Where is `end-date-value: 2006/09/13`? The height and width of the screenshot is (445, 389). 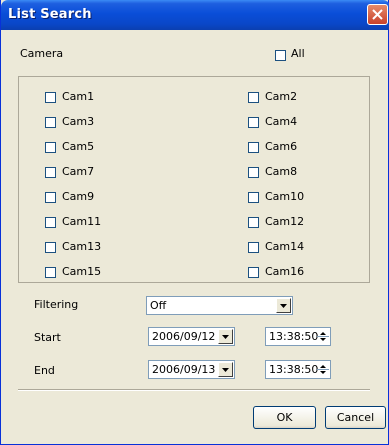
end-date-value: 2006/09/13 is located at coordinates (184, 369).